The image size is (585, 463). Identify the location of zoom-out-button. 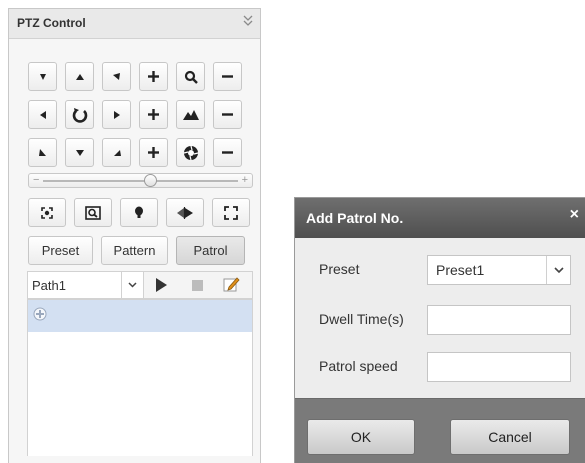
(227, 76).